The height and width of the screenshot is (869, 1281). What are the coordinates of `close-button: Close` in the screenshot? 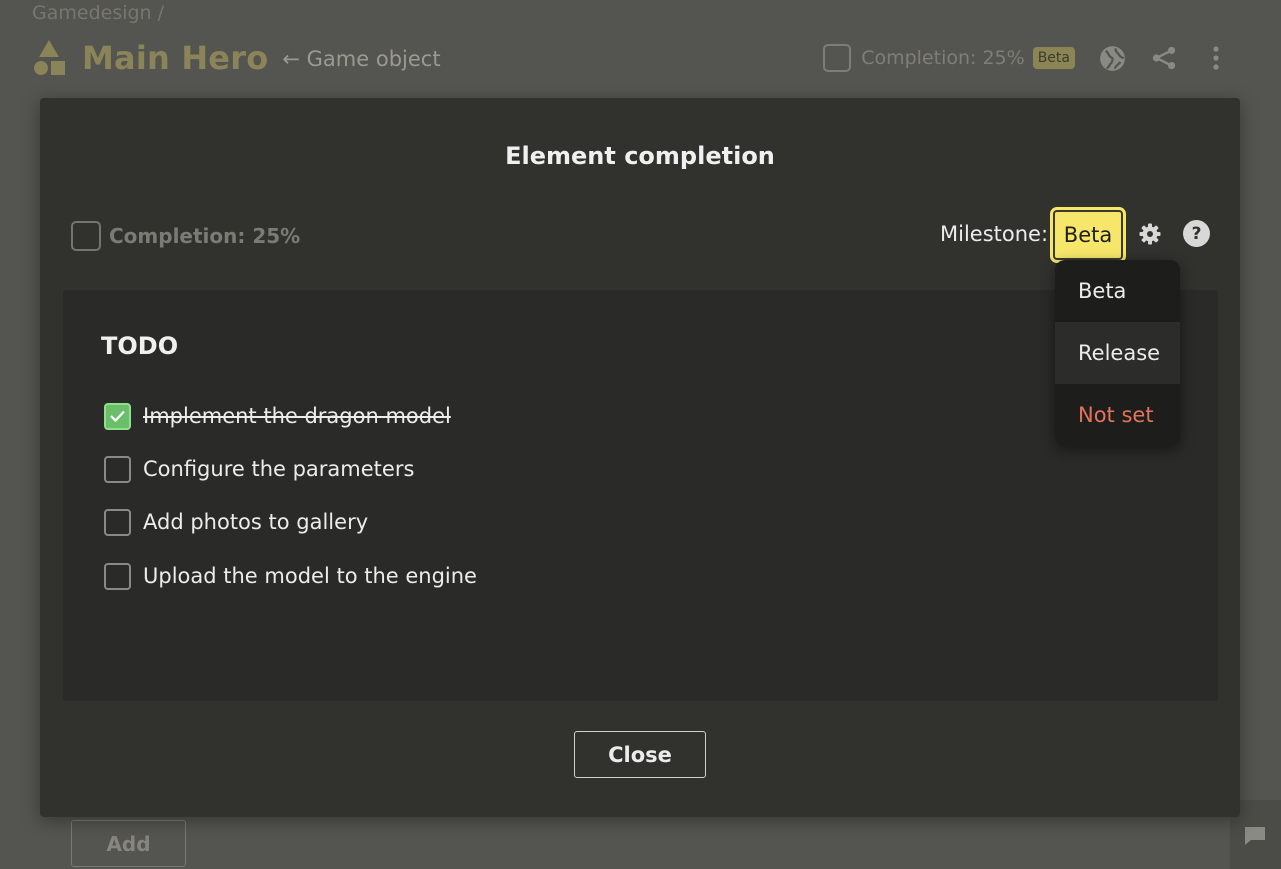 It's located at (640, 754).